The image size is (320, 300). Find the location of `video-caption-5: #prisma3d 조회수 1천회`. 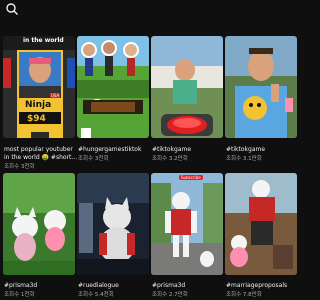

video-caption-5: #prisma3d 조회수 1천회 is located at coordinates (41, 290).